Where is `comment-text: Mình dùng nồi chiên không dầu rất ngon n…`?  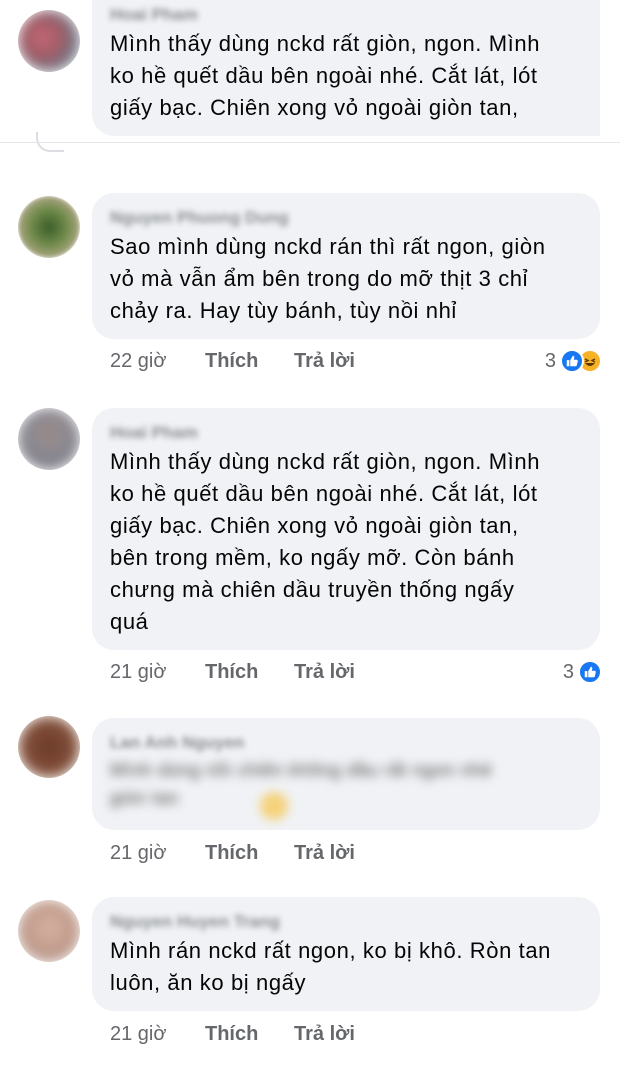 comment-text: Mình dùng nồi chiên không dầu rất ngon n… is located at coordinates (301, 784).